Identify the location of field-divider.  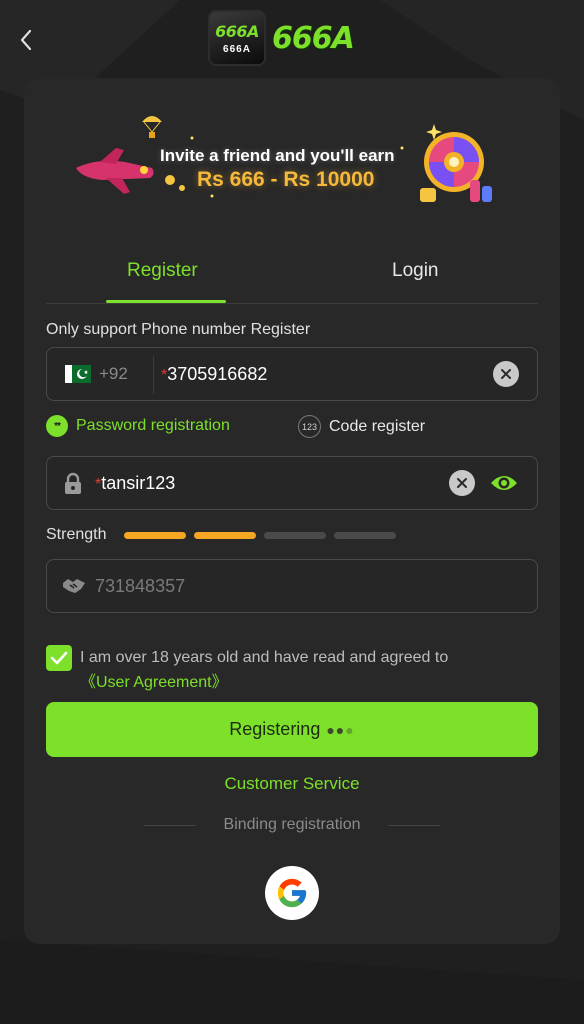
(153, 375).